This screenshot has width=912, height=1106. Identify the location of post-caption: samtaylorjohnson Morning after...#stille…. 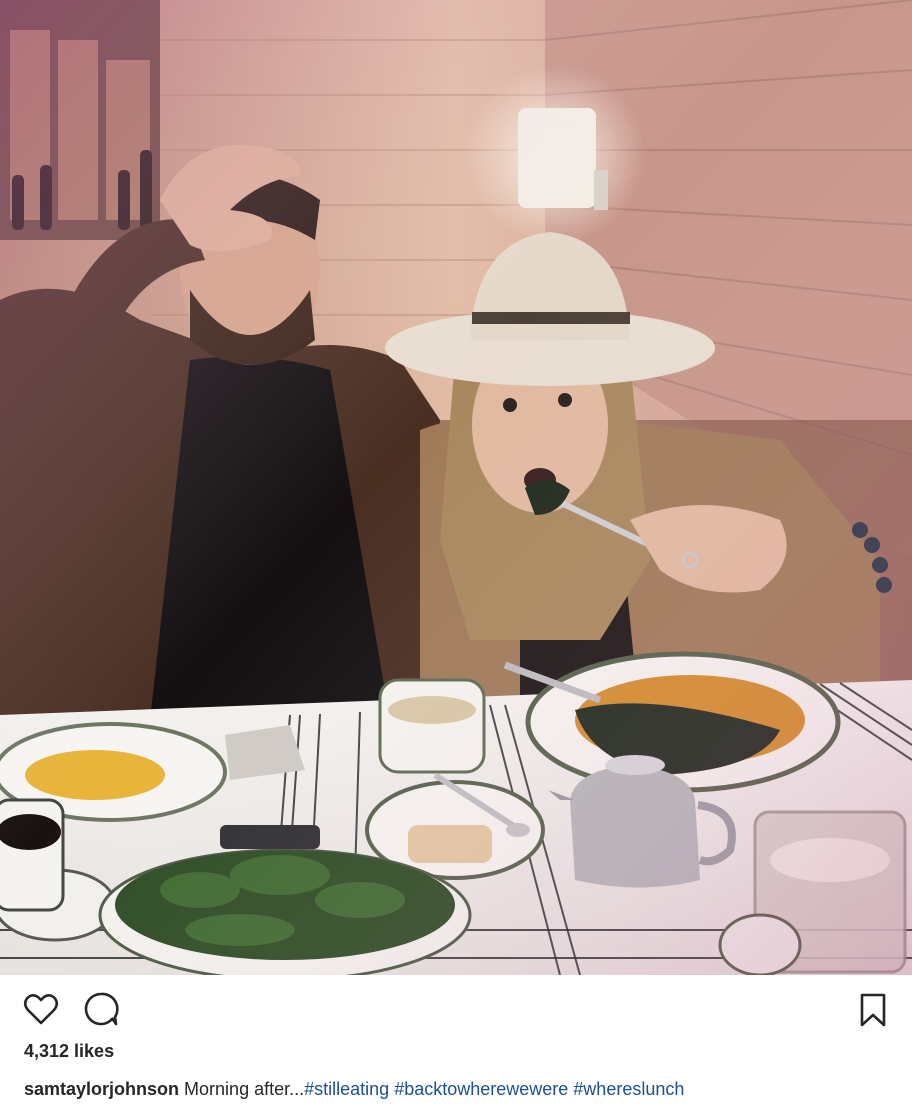
(458, 1089).